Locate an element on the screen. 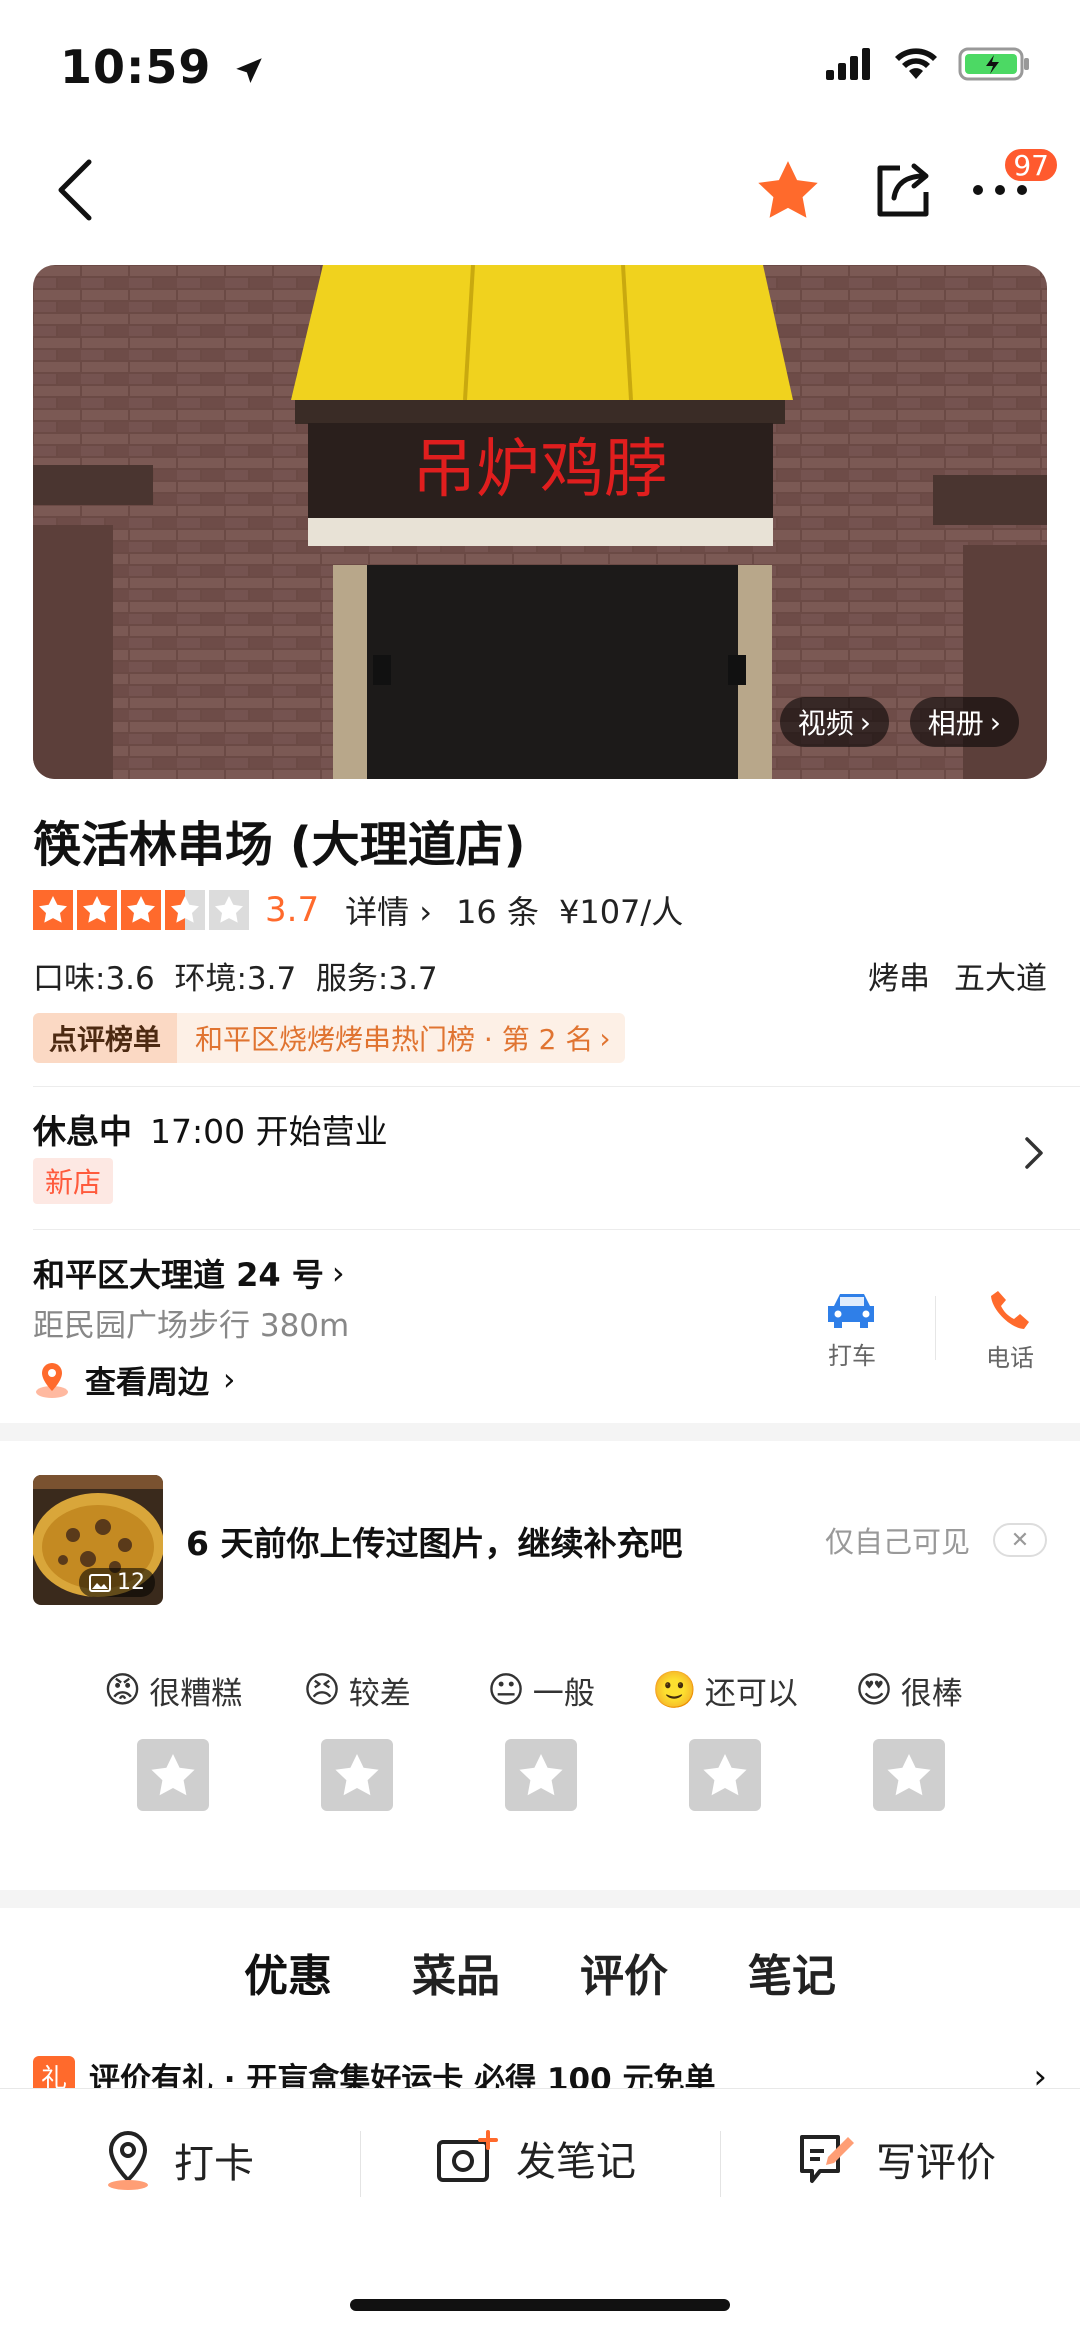 The width and height of the screenshot is (1080, 2337). rating-option-label: 较差 is located at coordinates (379, 1693).